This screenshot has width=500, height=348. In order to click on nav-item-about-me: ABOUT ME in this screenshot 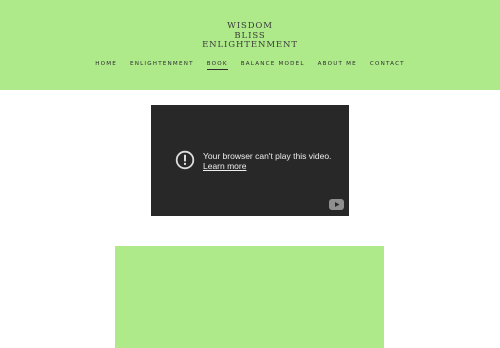, I will do `click(337, 65)`.